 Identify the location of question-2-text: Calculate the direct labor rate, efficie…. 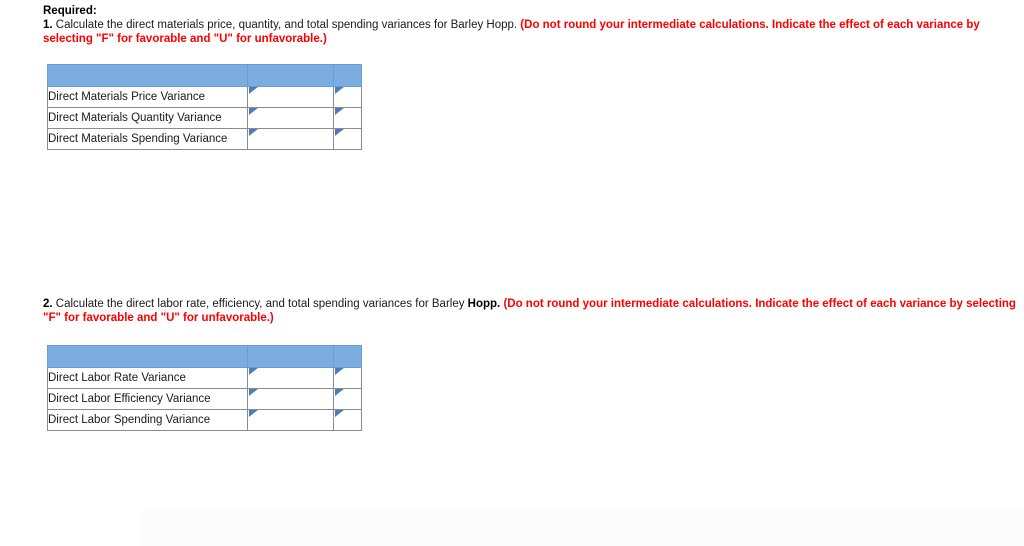
(260, 304).